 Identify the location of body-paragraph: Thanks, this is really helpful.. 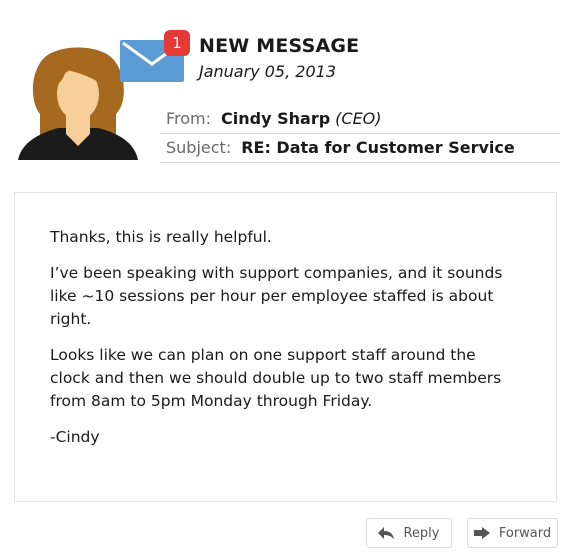
(161, 237).